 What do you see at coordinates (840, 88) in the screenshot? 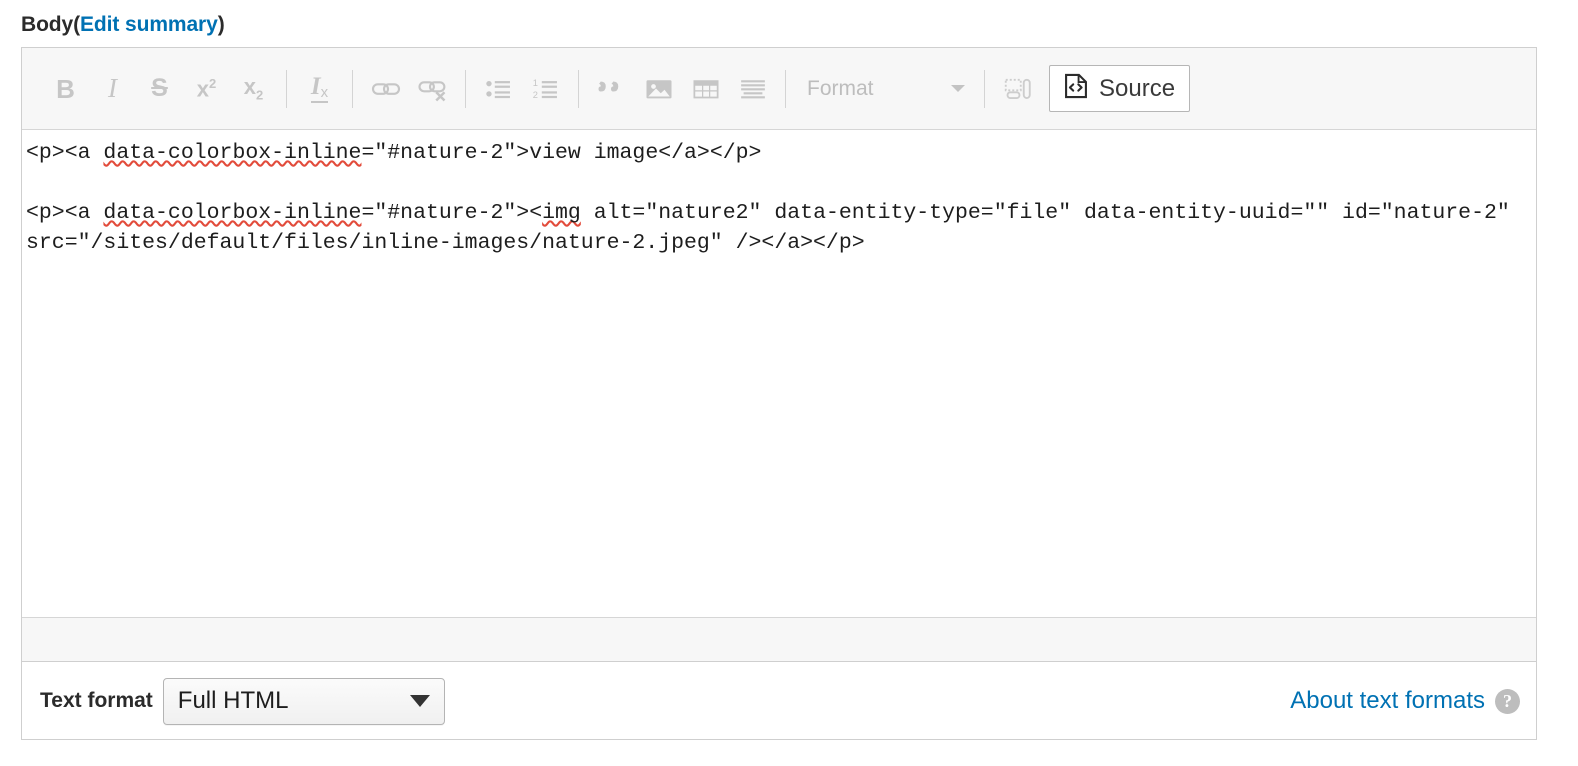
I see `format-dropdown-label: Format` at bounding box center [840, 88].